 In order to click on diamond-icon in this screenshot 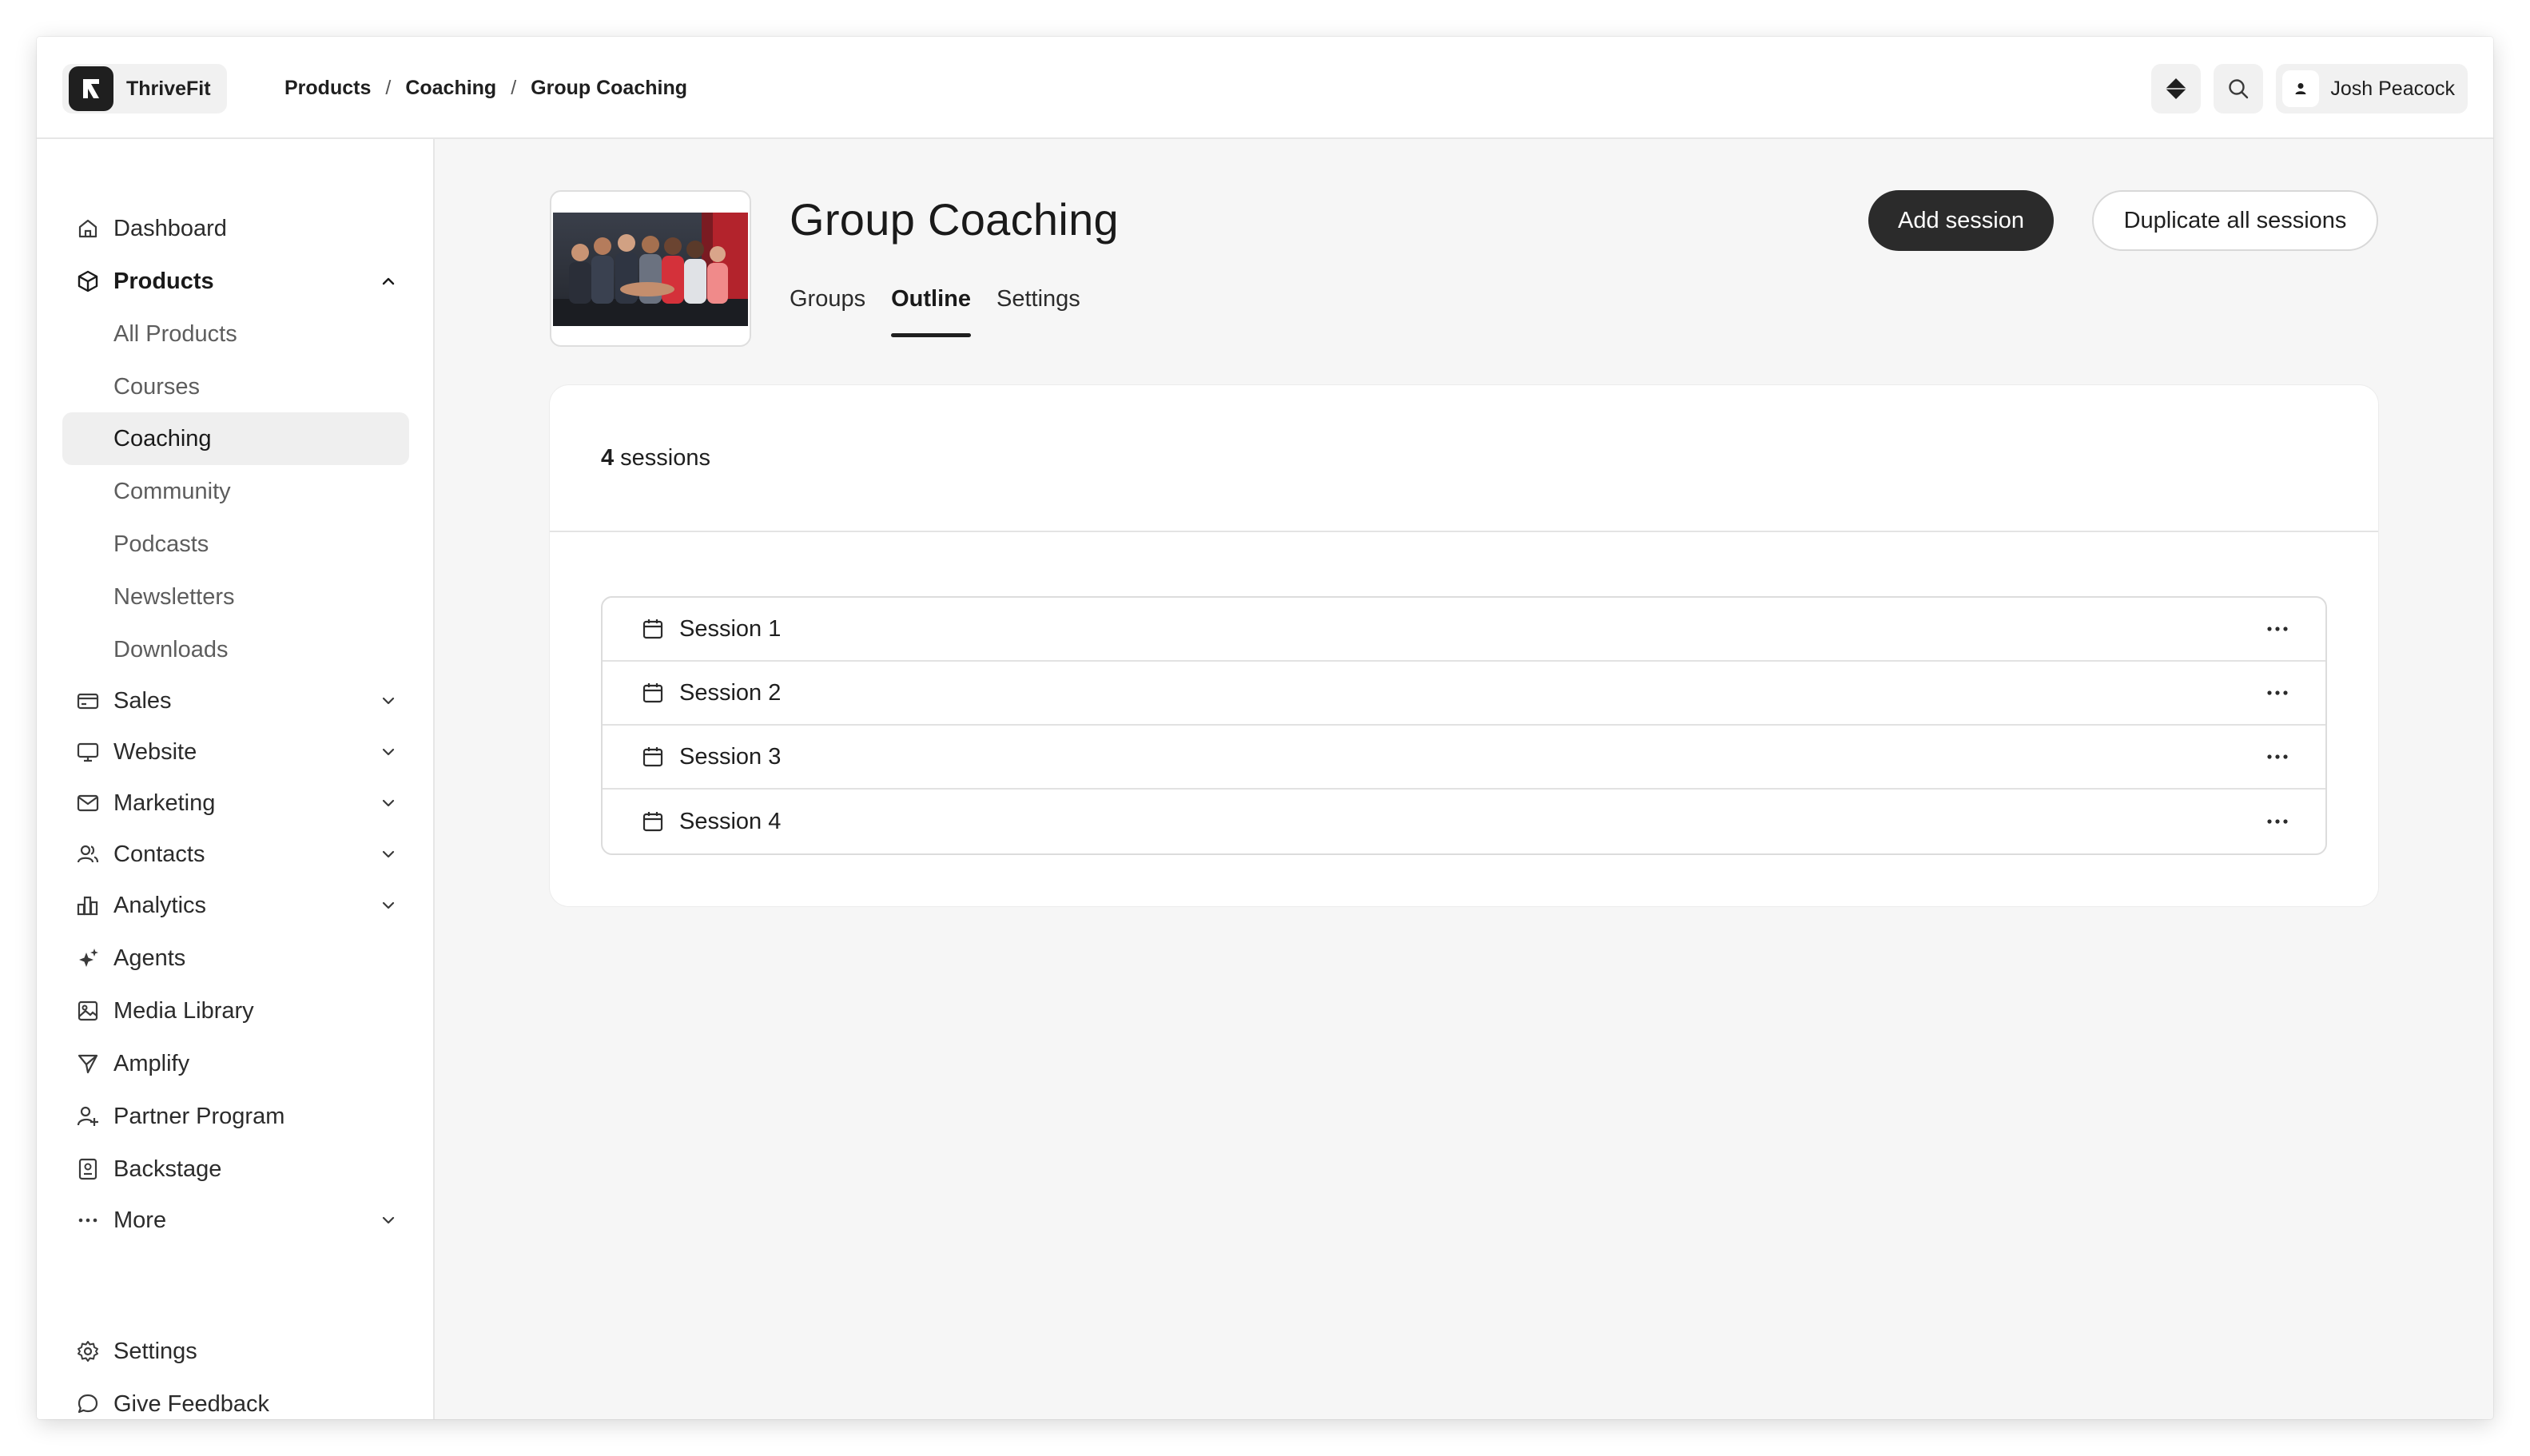, I will do `click(2176, 88)`.